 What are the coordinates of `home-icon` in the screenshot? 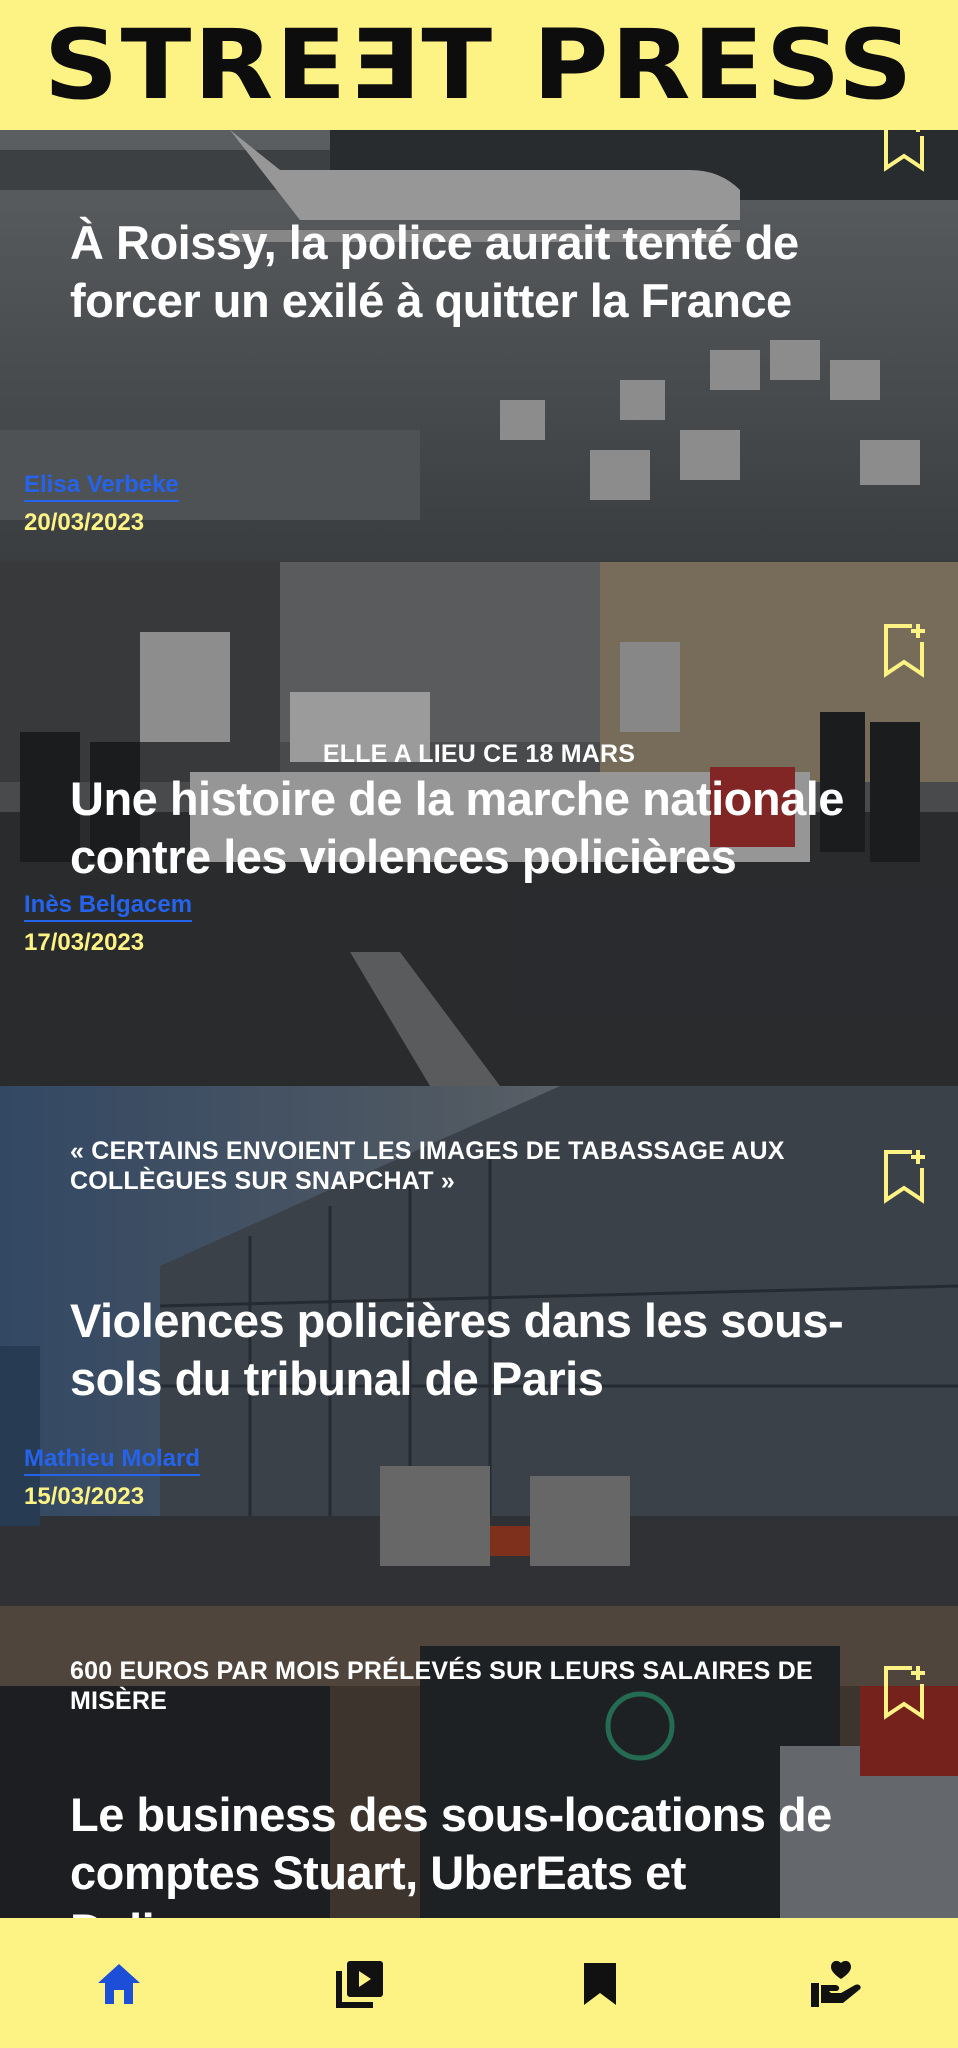 It's located at (119, 1984).